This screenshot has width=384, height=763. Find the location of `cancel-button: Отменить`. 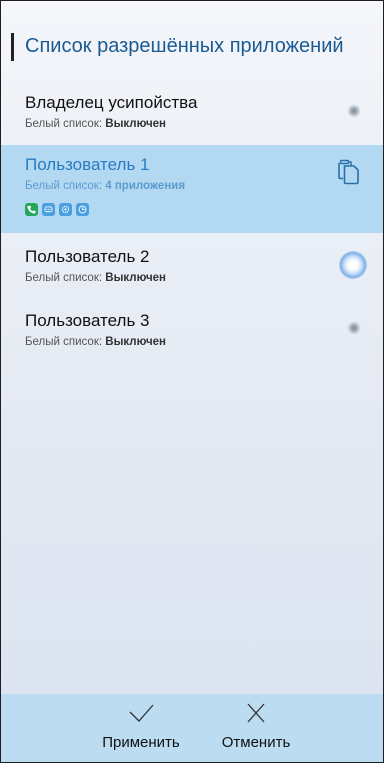

cancel-button: Отменить is located at coordinates (256, 726).